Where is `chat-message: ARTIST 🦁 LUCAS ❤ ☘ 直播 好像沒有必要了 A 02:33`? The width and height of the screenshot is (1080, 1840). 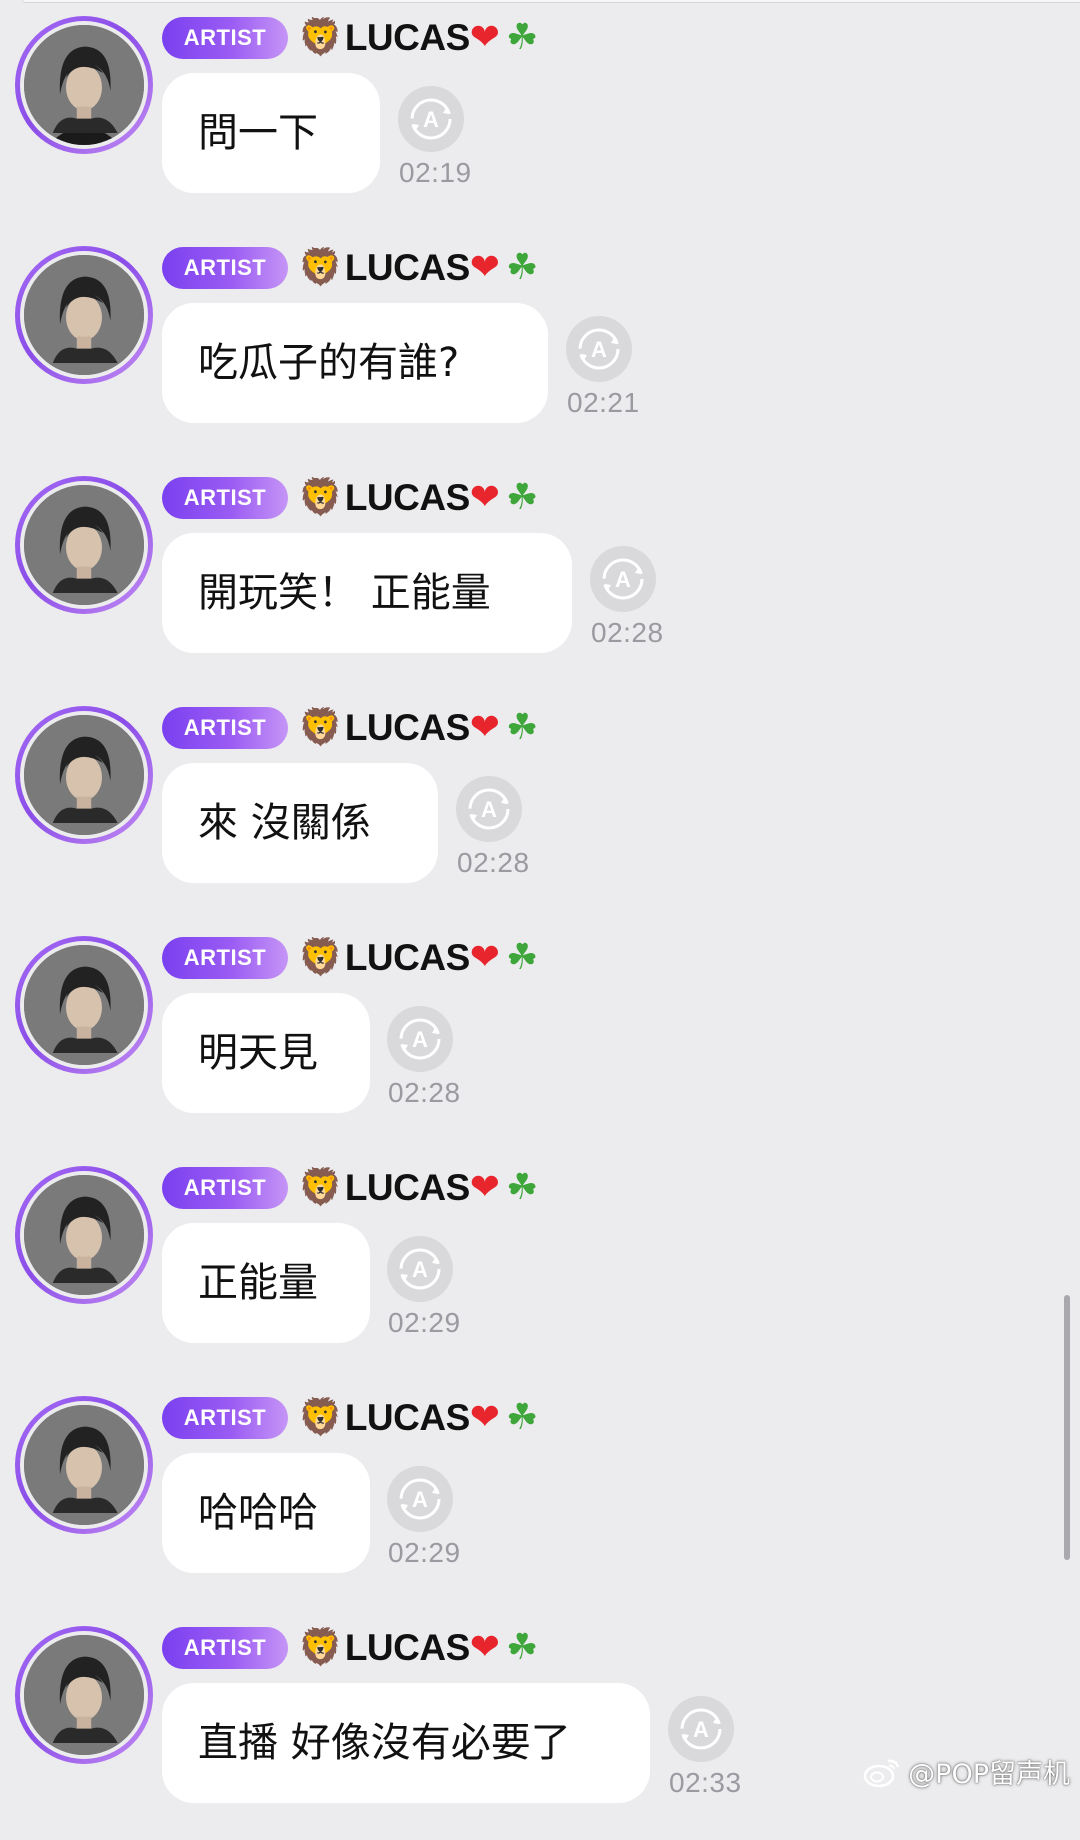 chat-message: ARTIST 🦁 LUCAS ❤ ☘ 直播 好像沒有必要了 A 02:33 is located at coordinates (540, 1725).